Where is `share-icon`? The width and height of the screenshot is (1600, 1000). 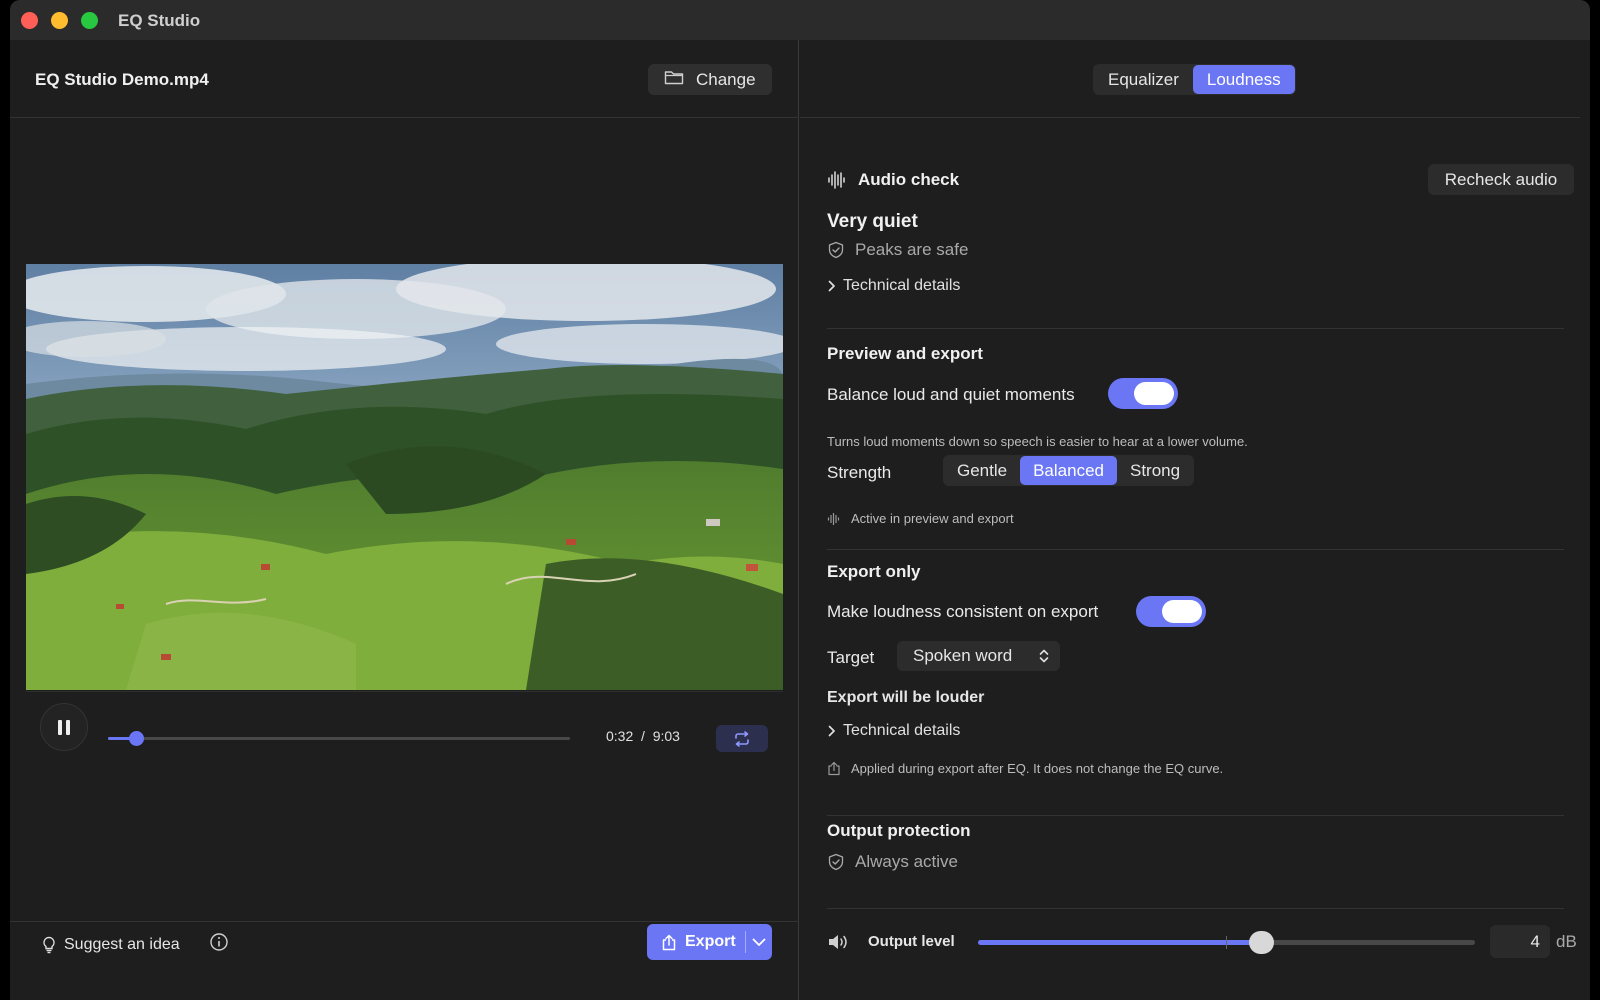 share-icon is located at coordinates (669, 942).